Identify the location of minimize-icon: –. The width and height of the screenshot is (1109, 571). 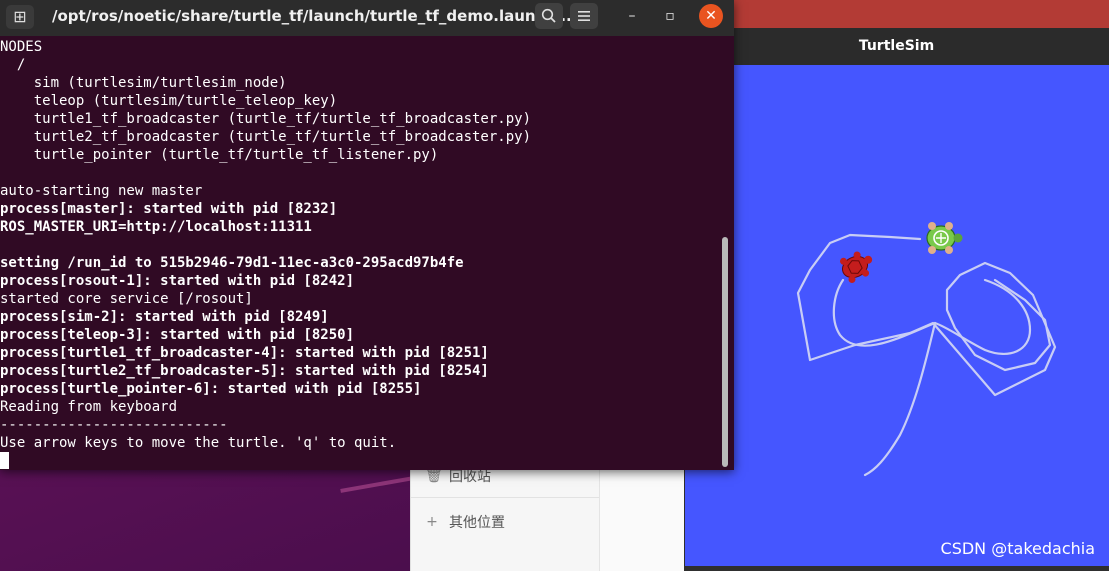
(632, 16).